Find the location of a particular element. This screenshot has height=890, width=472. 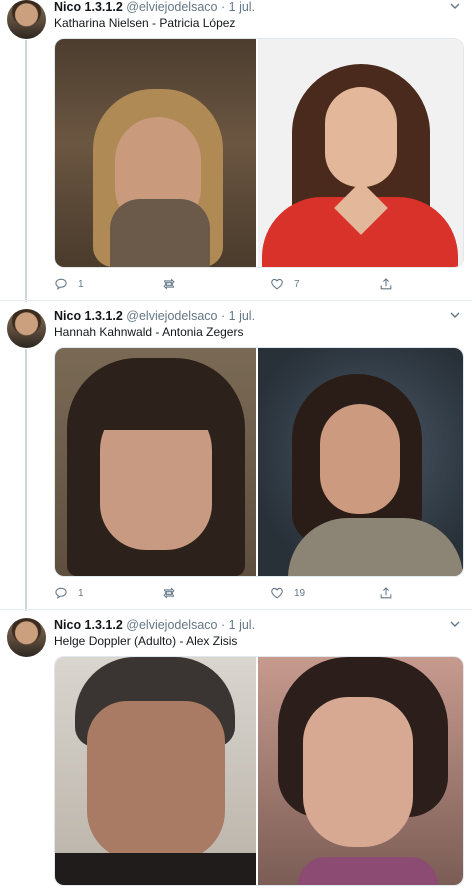

tweet-actions: 1 7 is located at coordinates (258, 285).